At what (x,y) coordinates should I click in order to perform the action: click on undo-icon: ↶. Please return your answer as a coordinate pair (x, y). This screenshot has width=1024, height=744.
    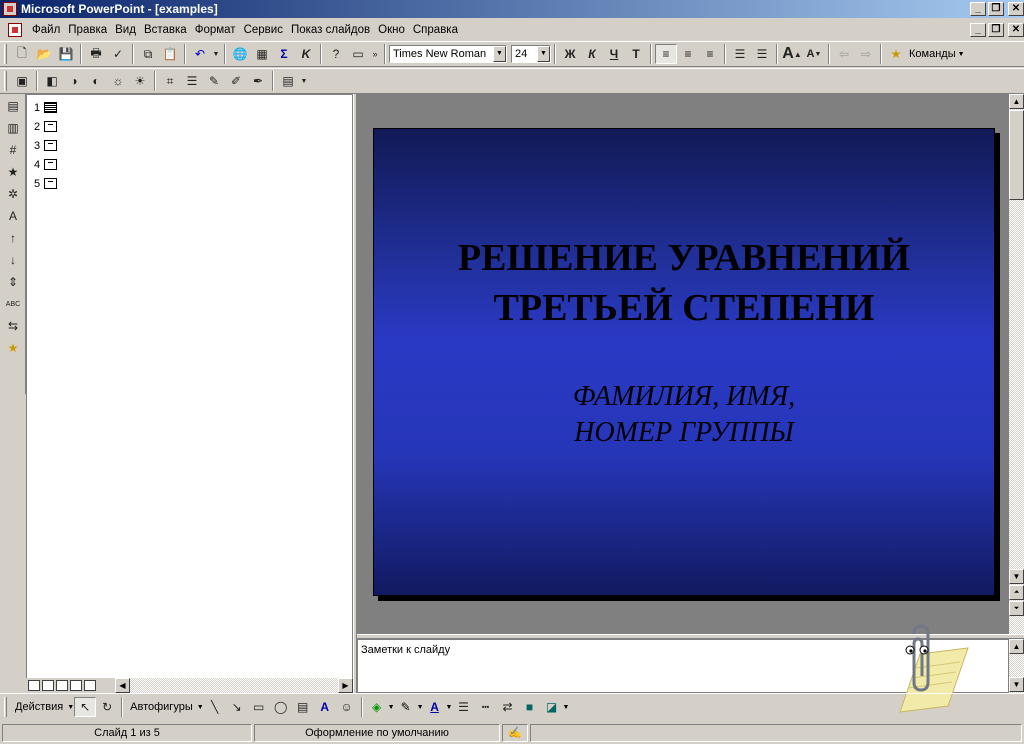
    Looking at the image, I should click on (200, 54).